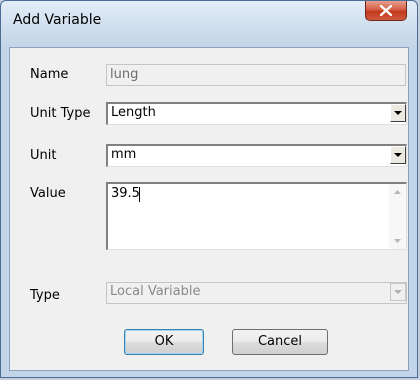  I want to click on unit-type-dropdown-button, so click(398, 113).